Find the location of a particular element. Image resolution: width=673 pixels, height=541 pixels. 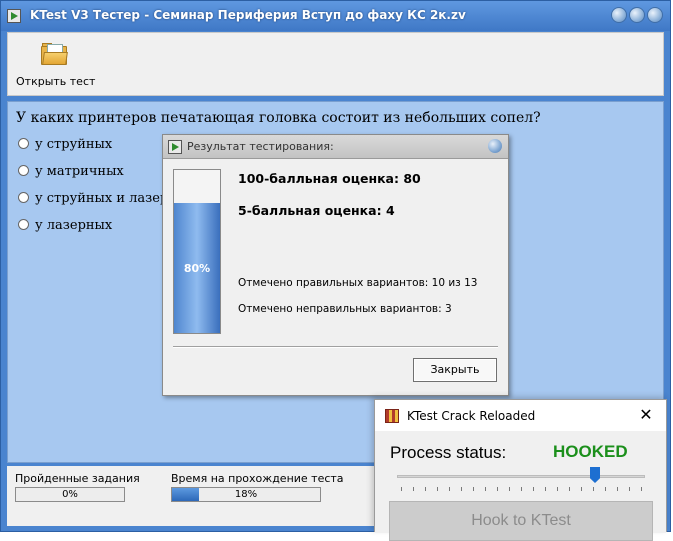

time-value: 18% is located at coordinates (246, 494).